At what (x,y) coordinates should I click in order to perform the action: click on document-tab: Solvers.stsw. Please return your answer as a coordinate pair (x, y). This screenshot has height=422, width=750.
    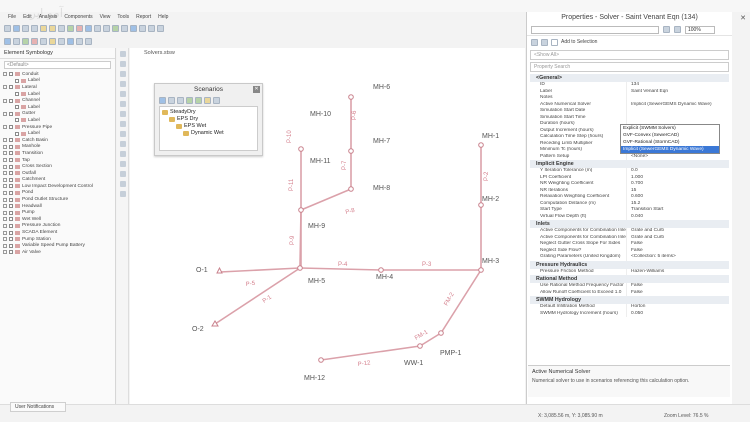
    Looking at the image, I should click on (159, 53).